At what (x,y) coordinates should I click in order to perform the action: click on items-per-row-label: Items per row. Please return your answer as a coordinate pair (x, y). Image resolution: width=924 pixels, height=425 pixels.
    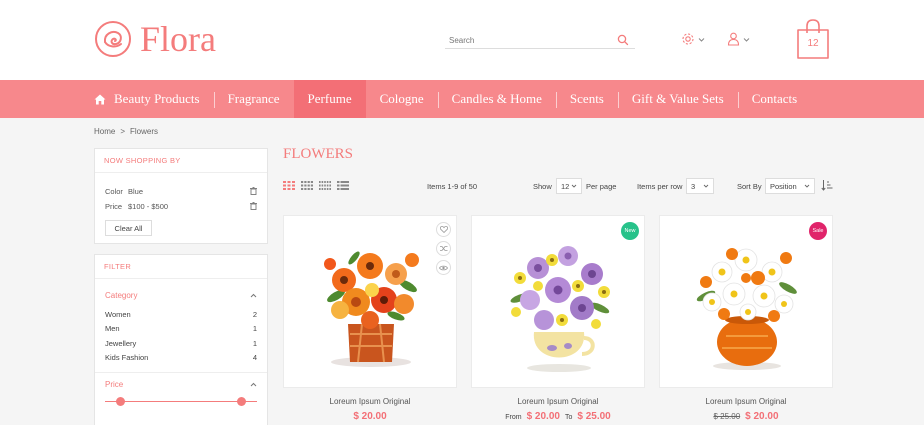
    Looking at the image, I should click on (660, 186).